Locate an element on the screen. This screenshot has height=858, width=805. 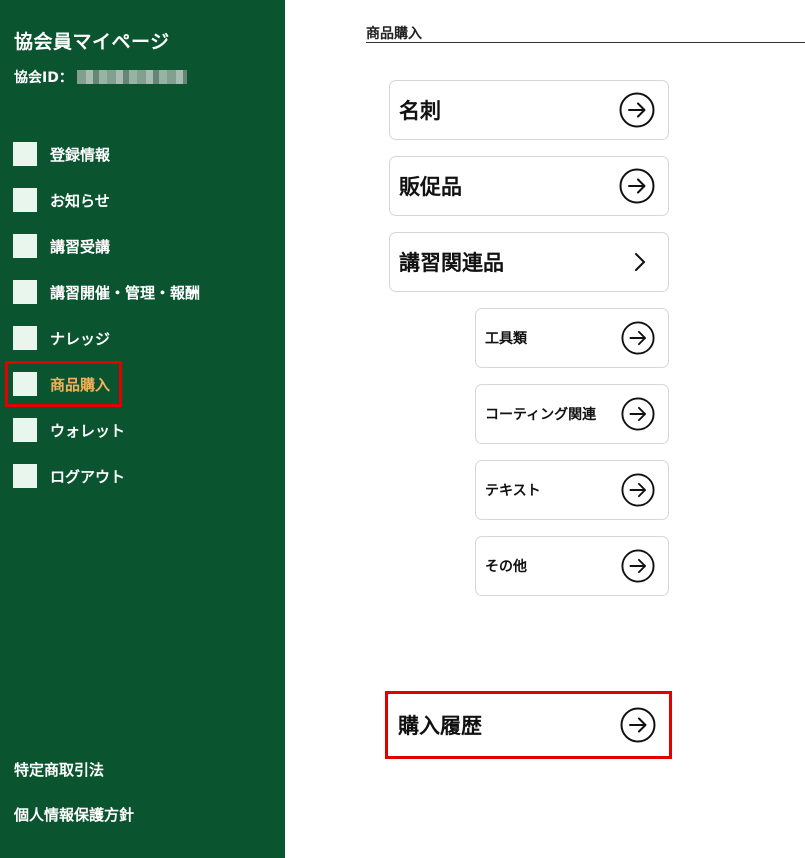
sidebar-item-label: 講習受講 is located at coordinates (80, 246).